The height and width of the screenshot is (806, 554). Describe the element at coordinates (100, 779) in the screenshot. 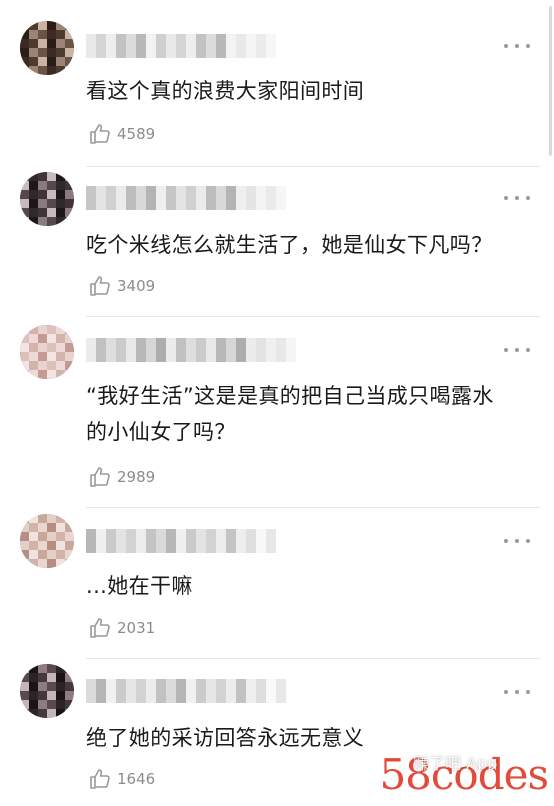

I see `thumbs-up-icon` at that location.